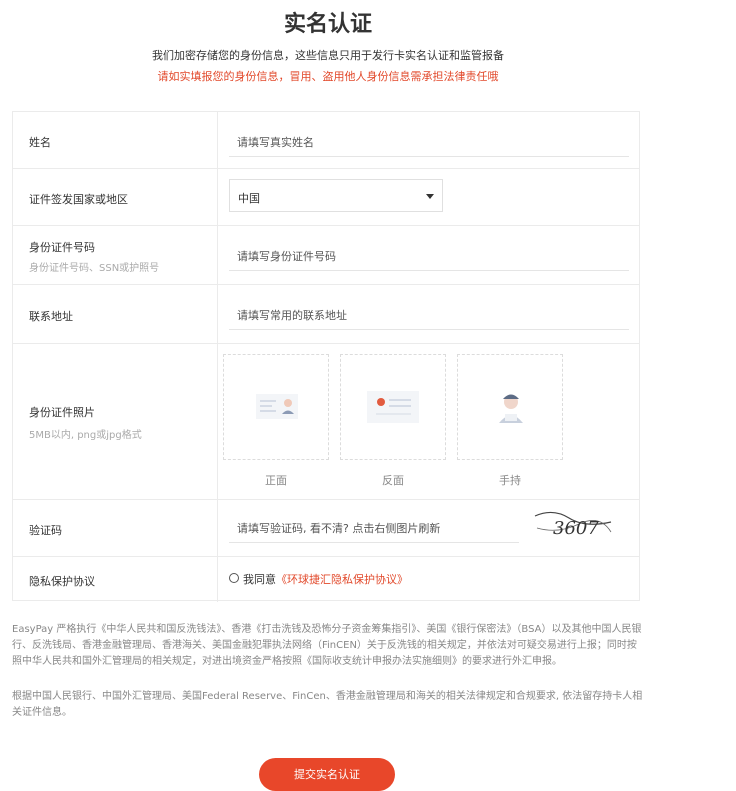 The image size is (736, 791). What do you see at coordinates (249, 198) in the screenshot?
I see `country-value: 中国` at bounding box center [249, 198].